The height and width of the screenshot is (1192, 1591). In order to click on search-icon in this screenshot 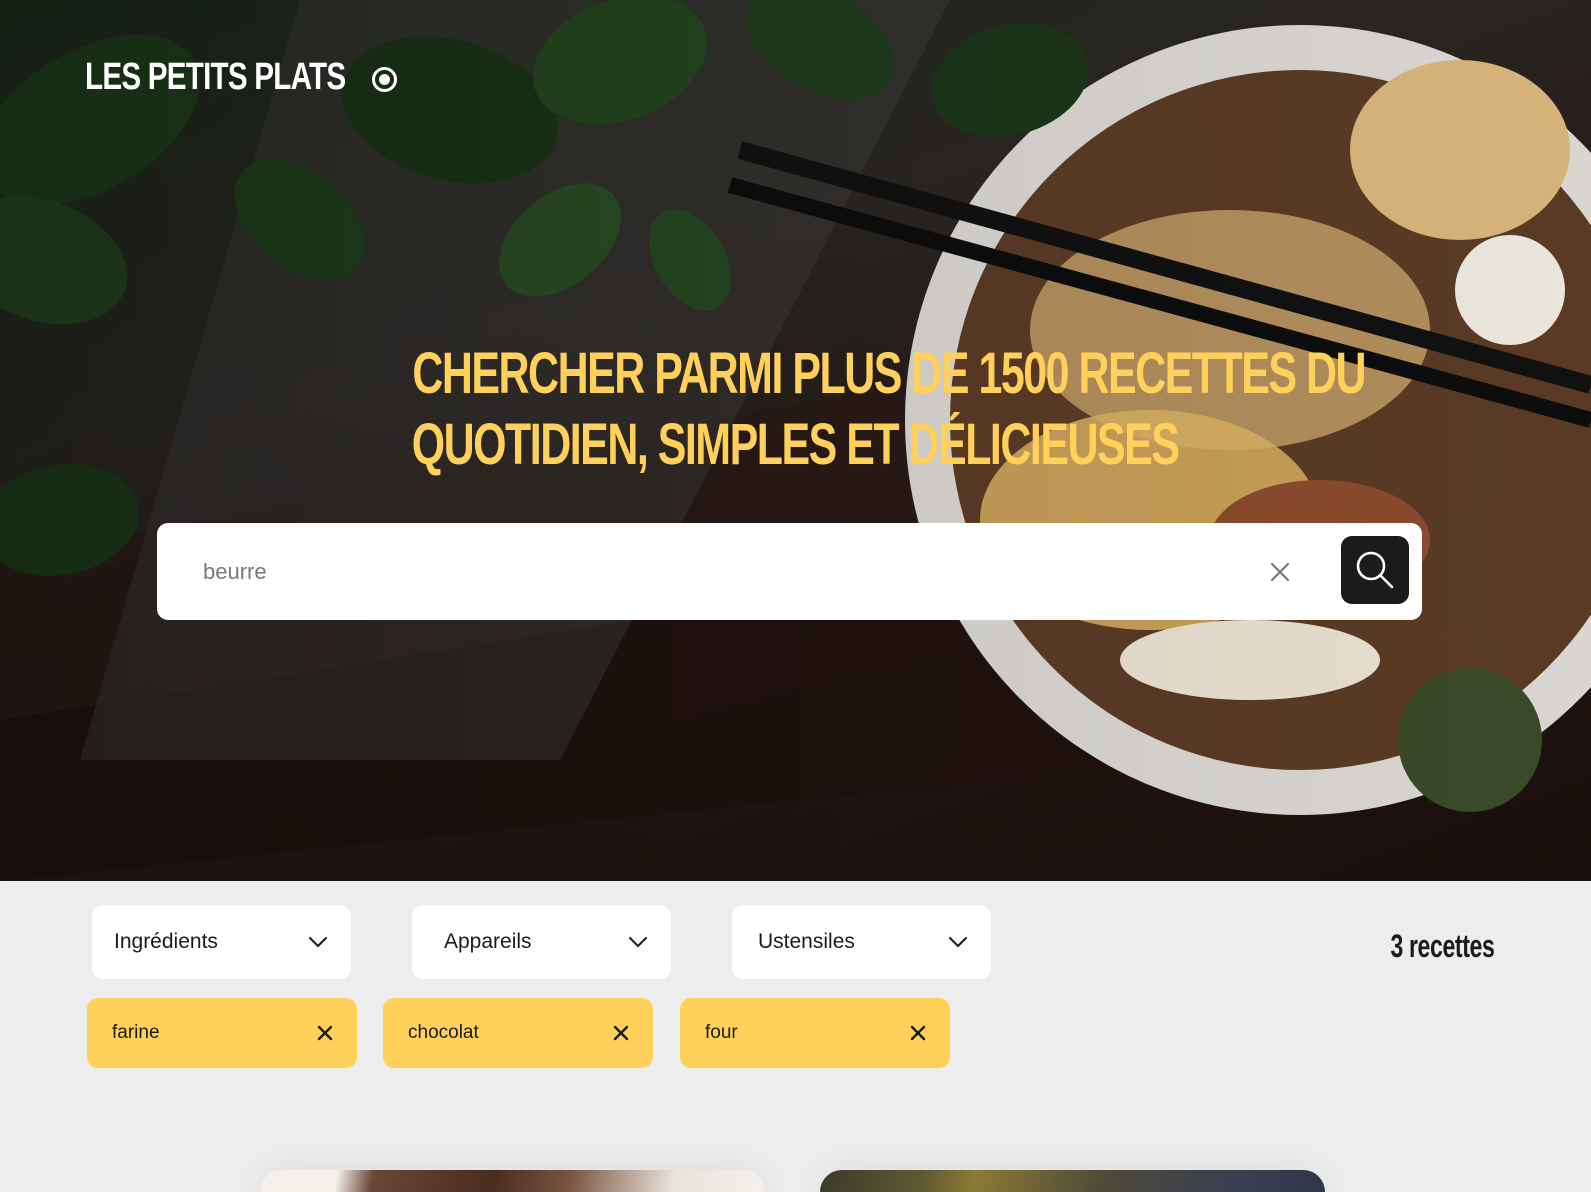, I will do `click(1375, 570)`.